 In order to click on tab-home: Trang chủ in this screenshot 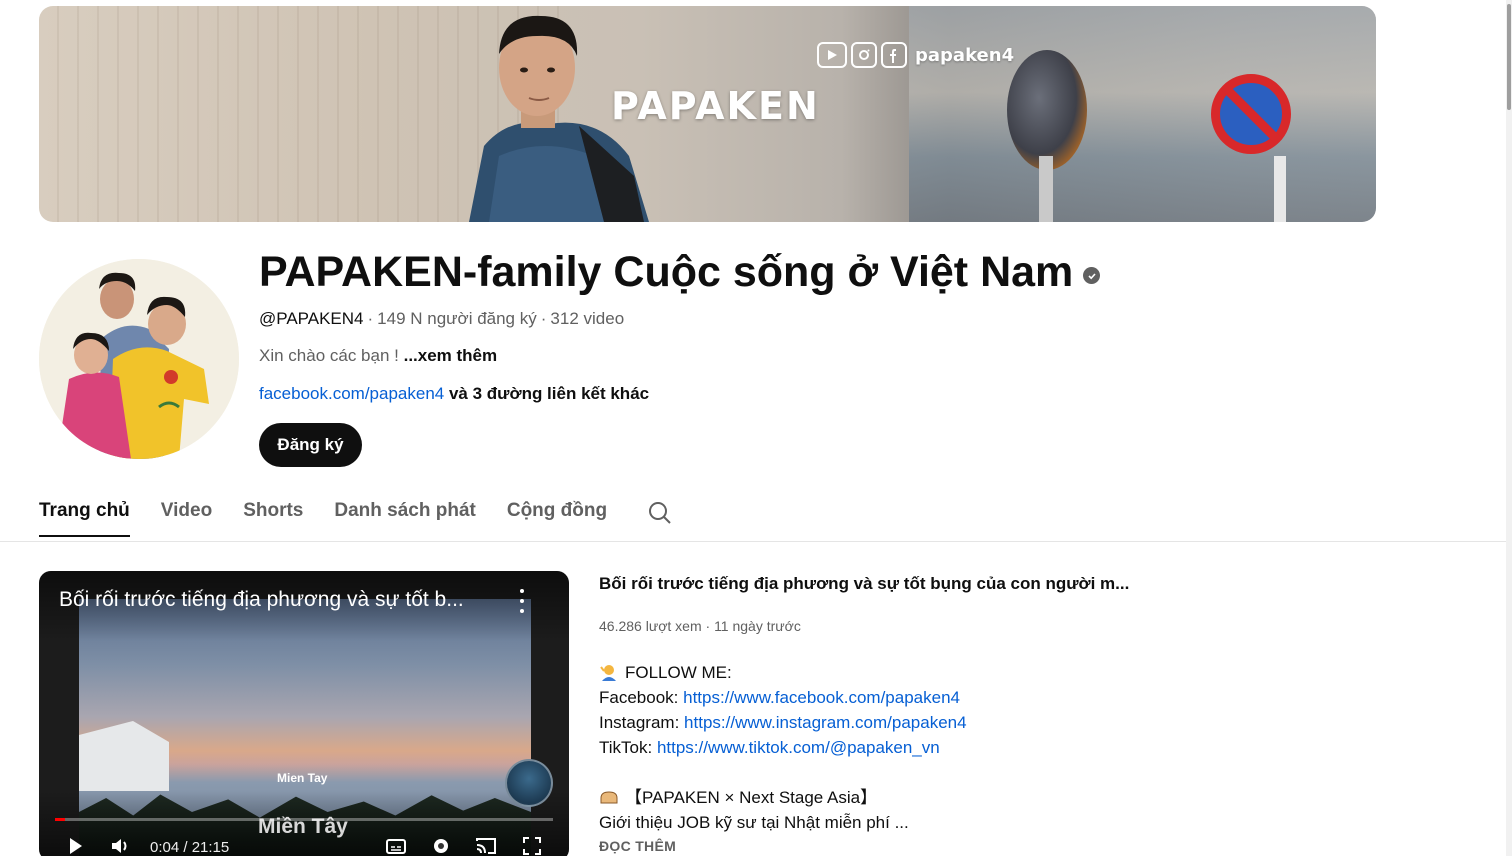, I will do `click(84, 512)`.